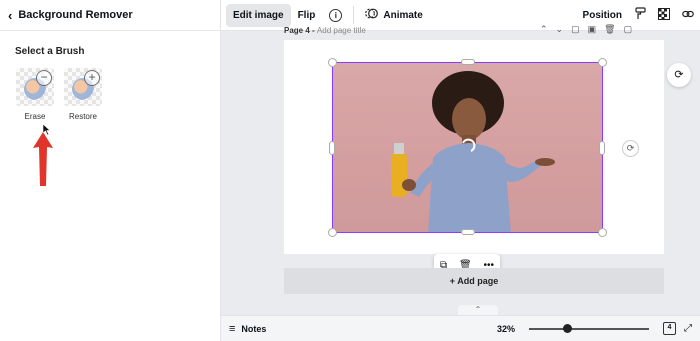 Image resolution: width=700 pixels, height=341 pixels. I want to click on bottom-bar: ≡ Notes 32% 4 ⤢, so click(460, 328).